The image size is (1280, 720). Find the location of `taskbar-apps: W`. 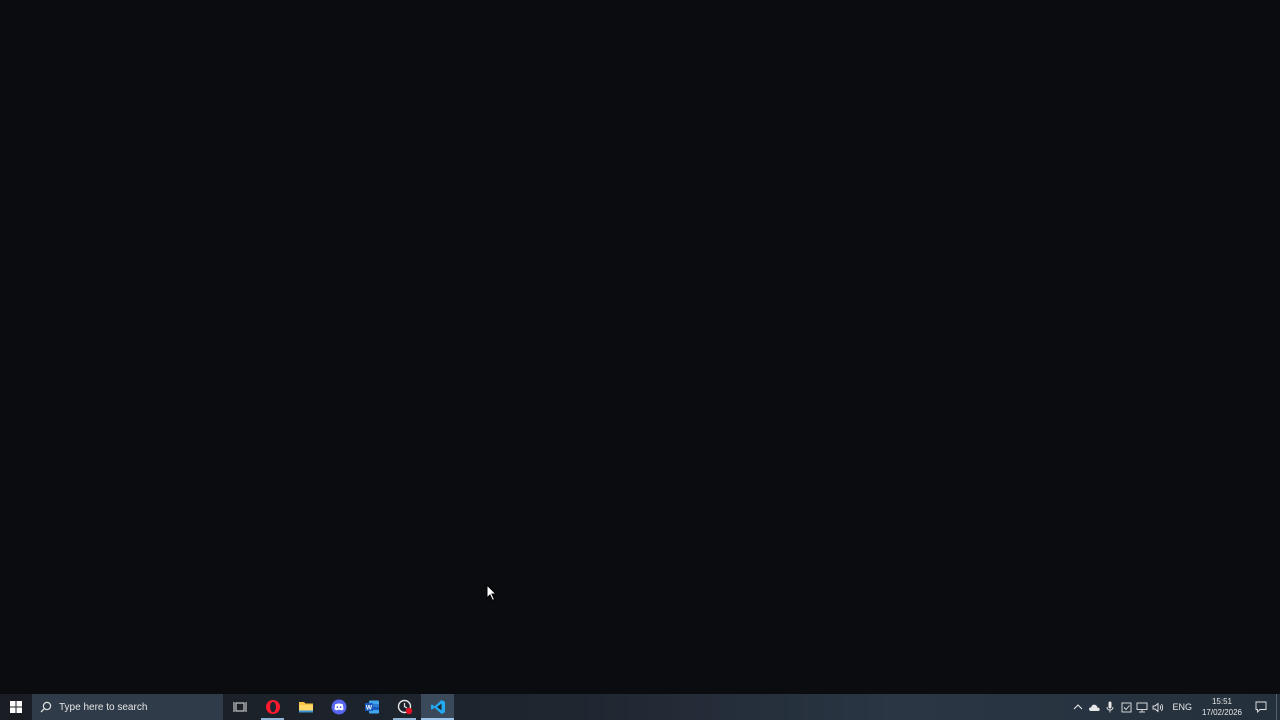

taskbar-apps: W is located at coordinates (338, 707).